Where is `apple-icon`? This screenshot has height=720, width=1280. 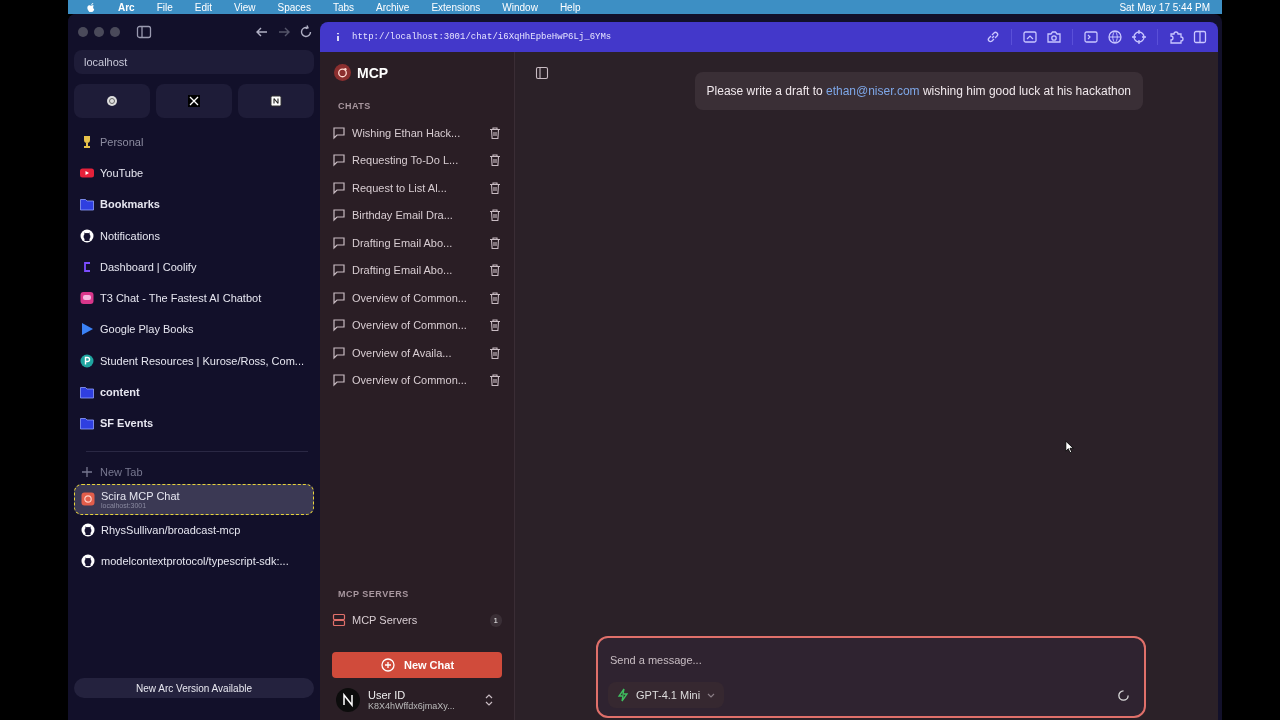 apple-icon is located at coordinates (91, 7).